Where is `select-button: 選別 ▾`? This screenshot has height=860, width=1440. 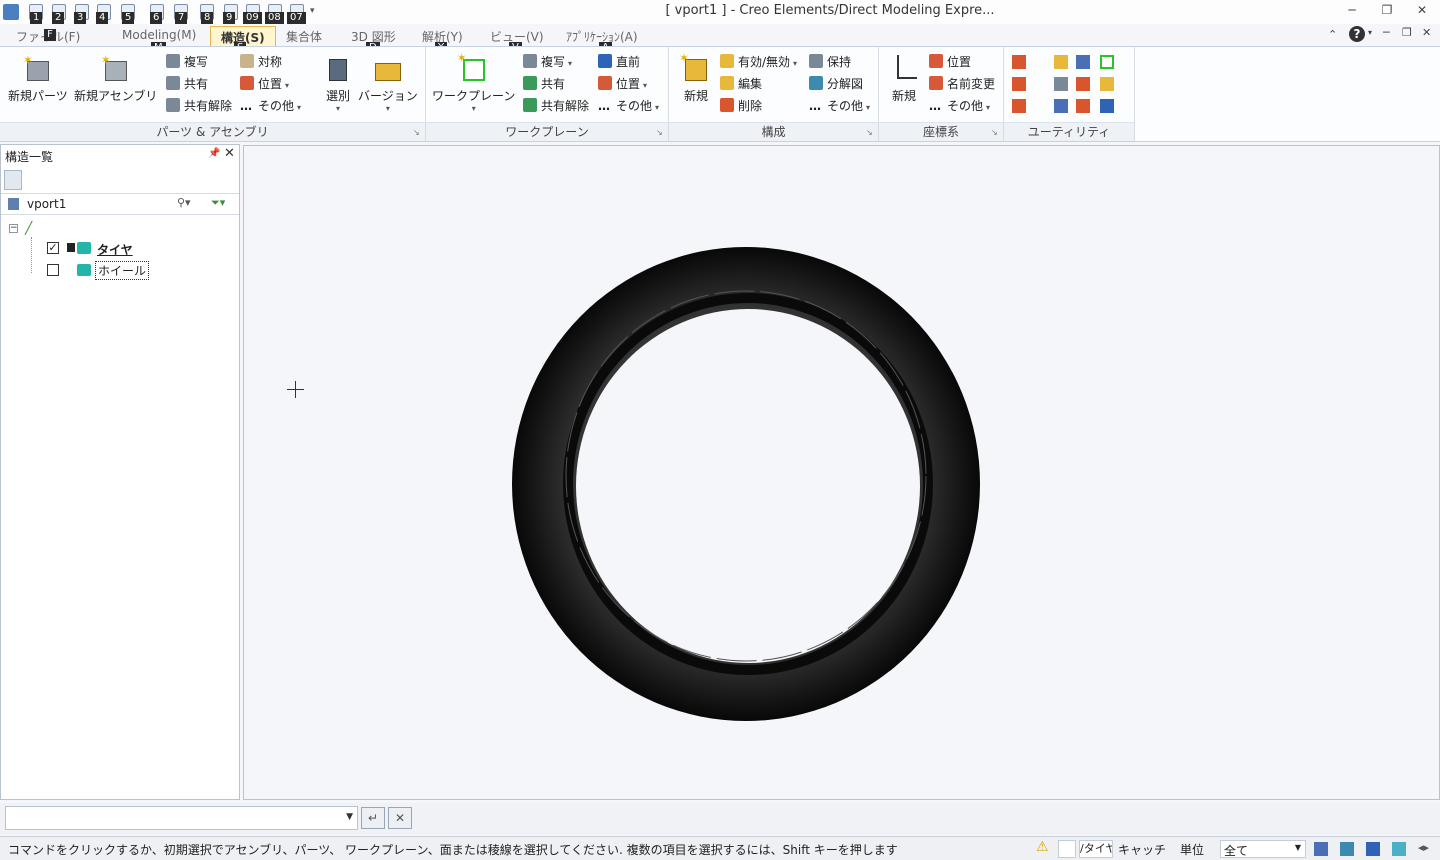
select-button: 選別 ▾ is located at coordinates (338, 83).